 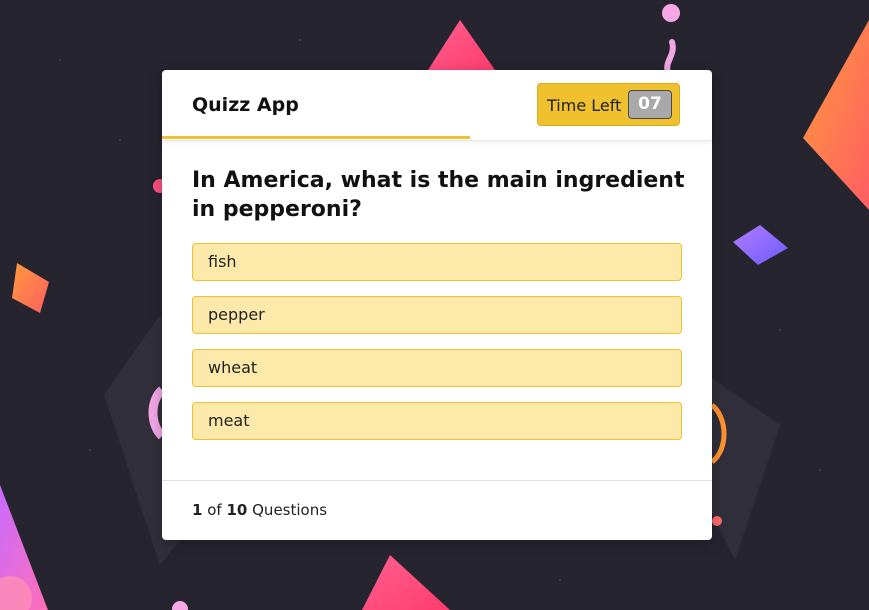 What do you see at coordinates (584, 105) in the screenshot?
I see `timer-label: Time Left` at bounding box center [584, 105].